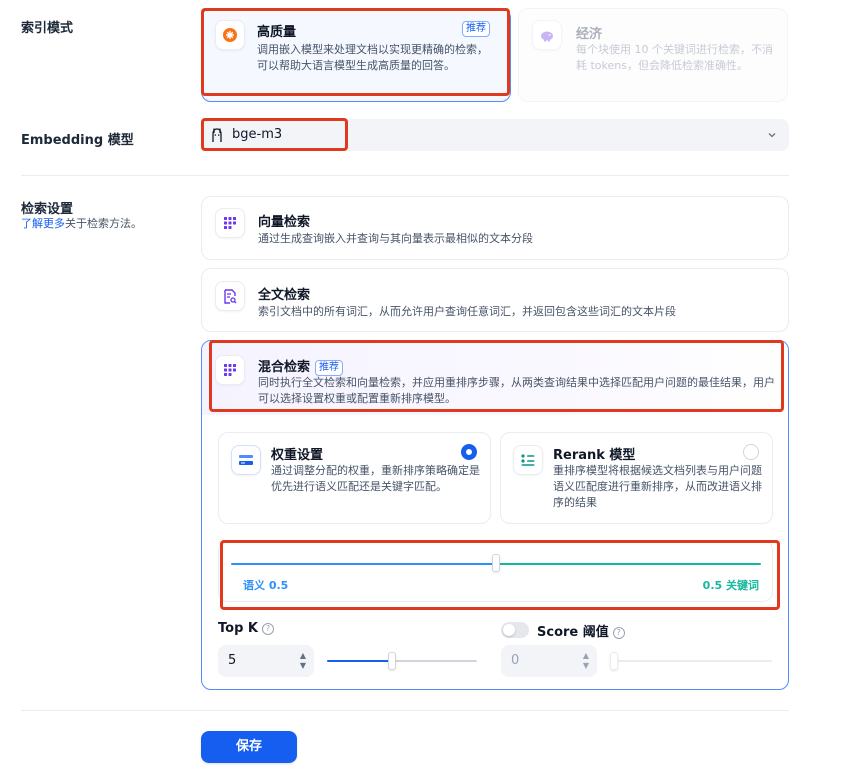 Image resolution: width=853 pixels, height=780 pixels. Describe the element at coordinates (751, 452) in the screenshot. I see `rerank-model-radio` at that location.